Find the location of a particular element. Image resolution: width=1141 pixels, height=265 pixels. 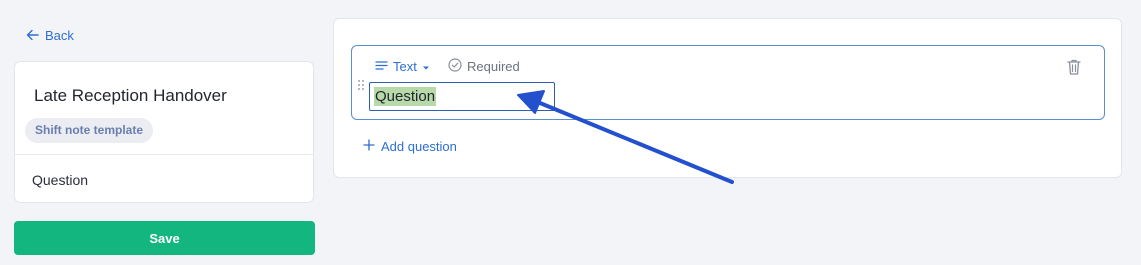

required-toggle: Required is located at coordinates (484, 66).